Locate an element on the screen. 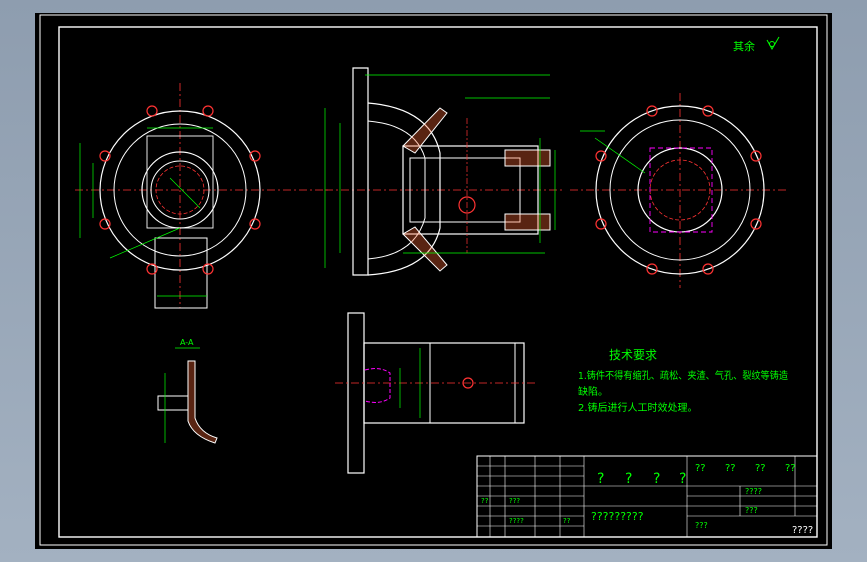  tb-left-row-3: ???? is located at coordinates (516, 521).